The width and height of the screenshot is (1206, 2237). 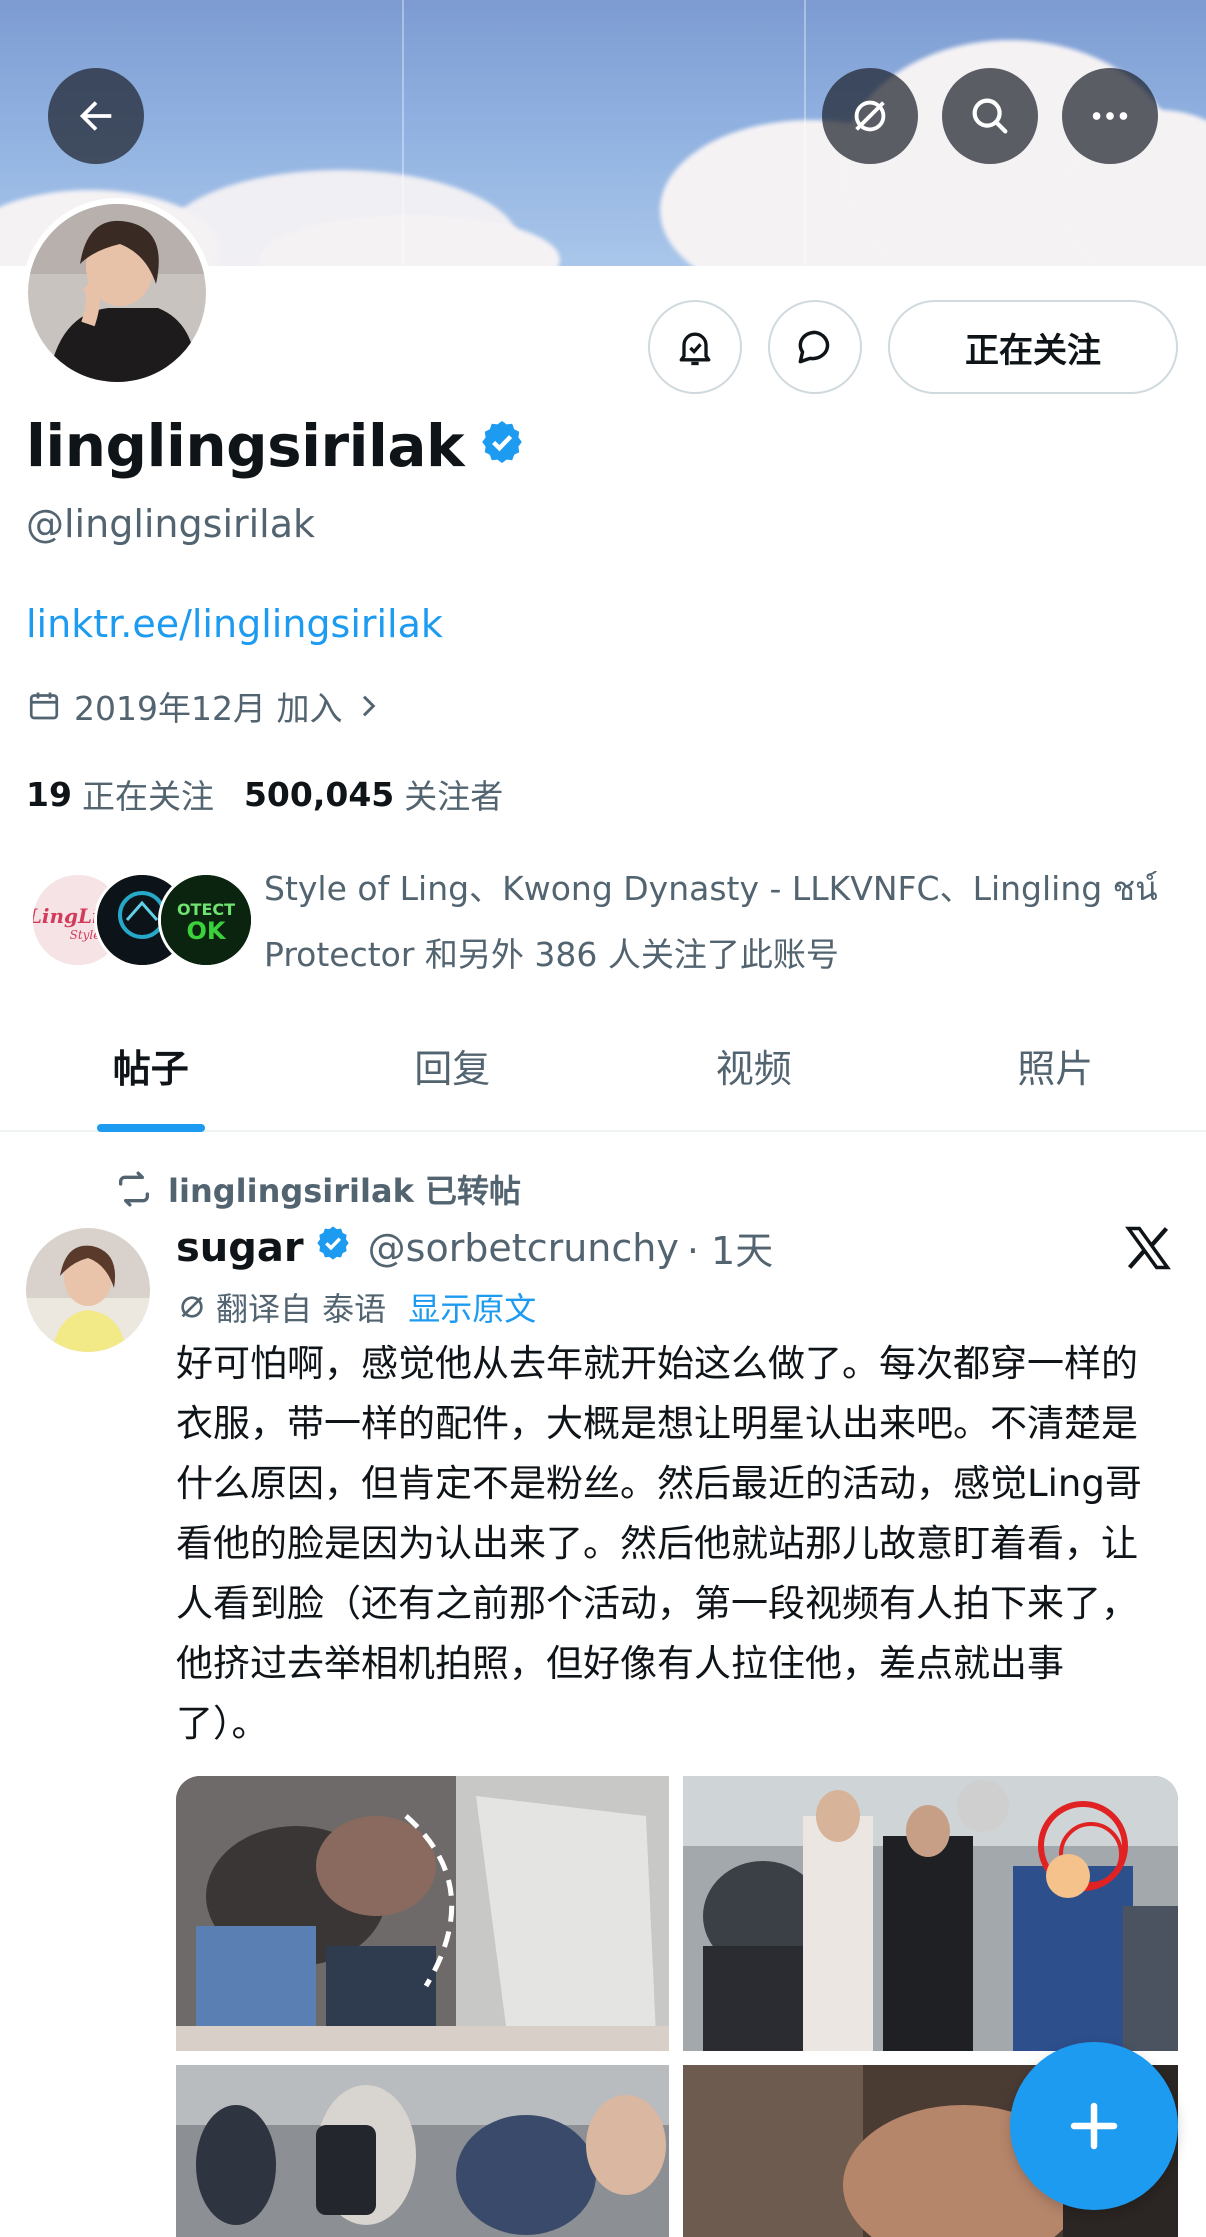 I want to click on search-icon, so click(x=990, y=116).